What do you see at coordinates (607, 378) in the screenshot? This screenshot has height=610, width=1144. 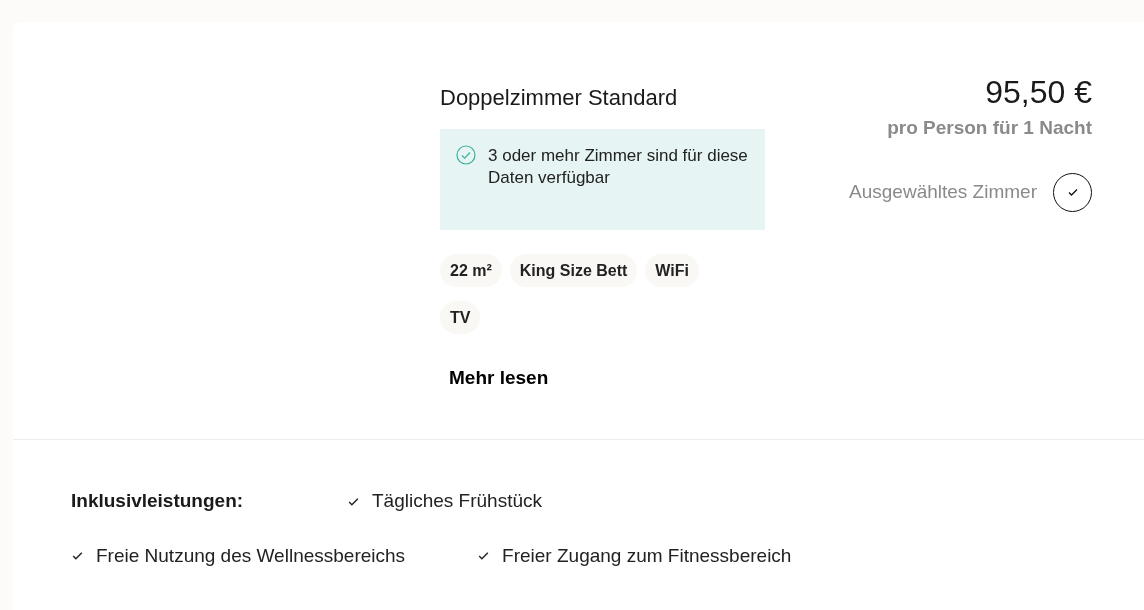 I see `read-more-link: Mehr lesen` at bounding box center [607, 378].